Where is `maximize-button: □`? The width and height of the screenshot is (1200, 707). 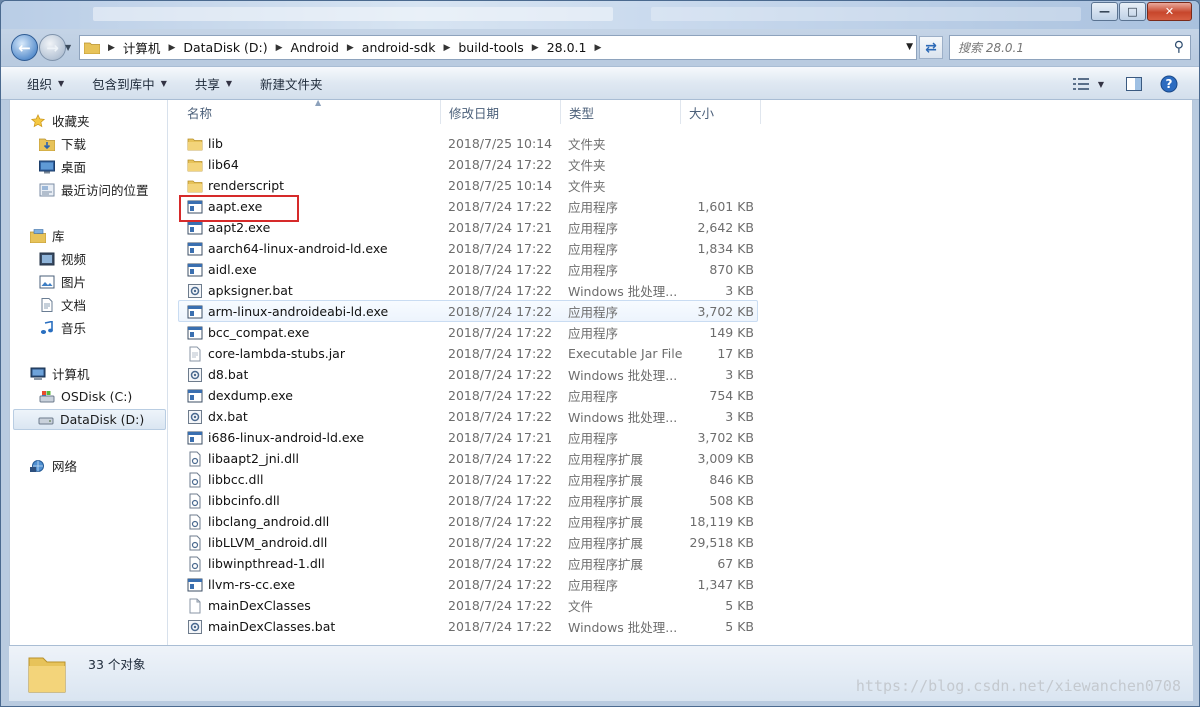 maximize-button: □ is located at coordinates (1132, 11).